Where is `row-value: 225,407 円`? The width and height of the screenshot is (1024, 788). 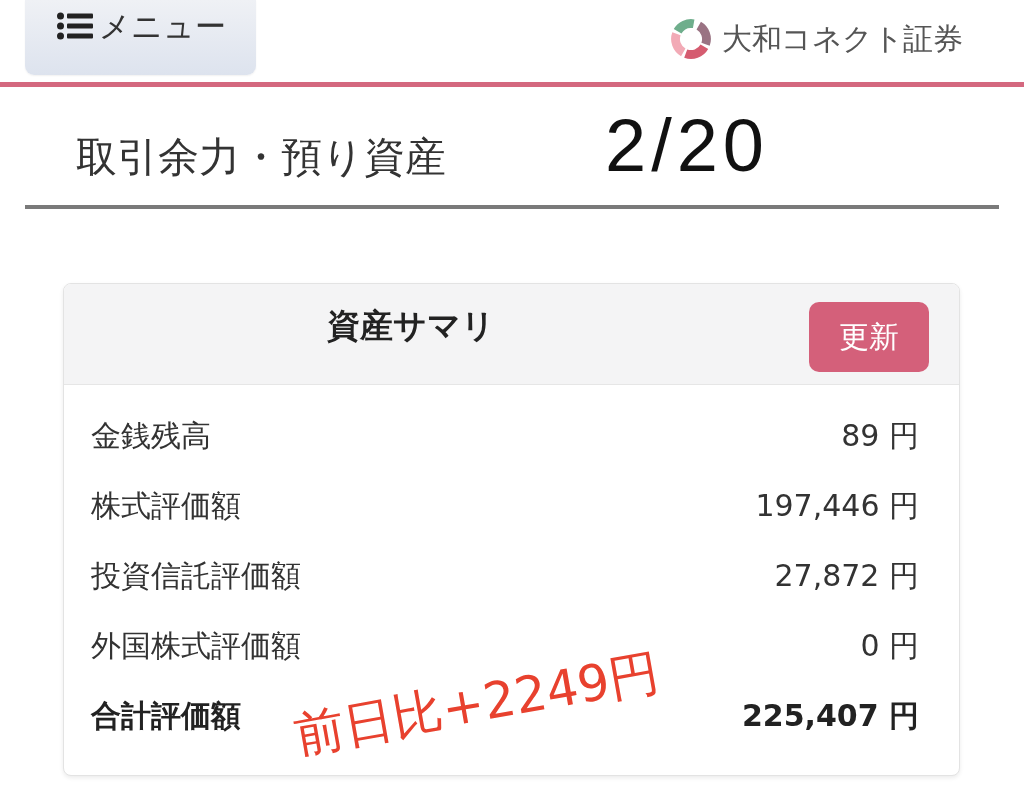
row-value: 225,407 円 is located at coordinates (830, 716).